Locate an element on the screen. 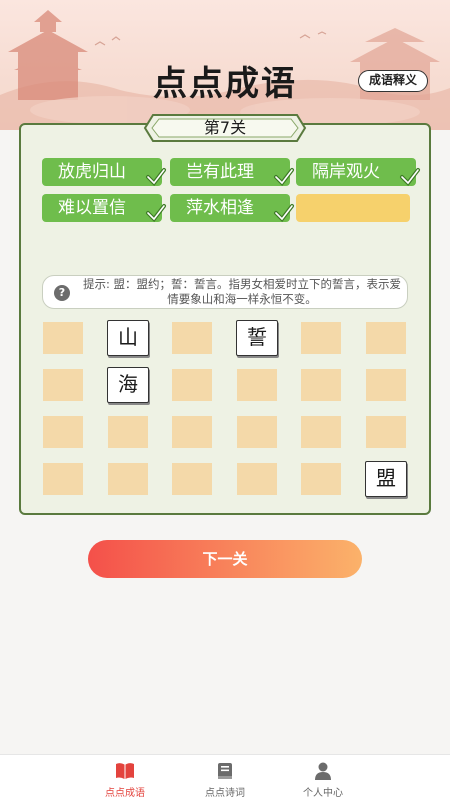 This screenshot has height=800, width=450. idiom-text: 难以置信 is located at coordinates (92, 208).